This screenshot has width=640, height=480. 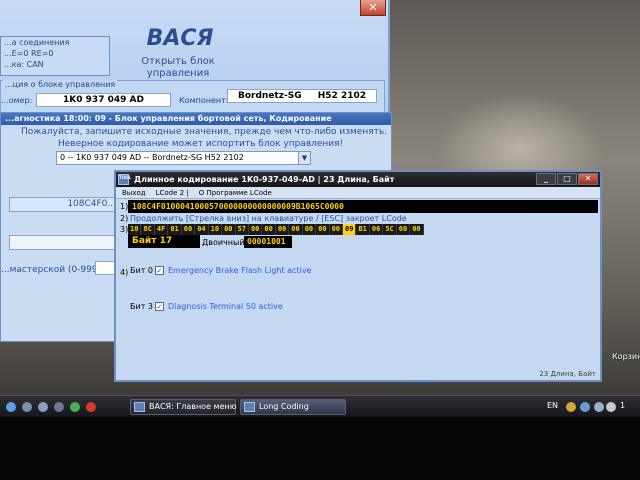 I want to click on clock: 1, so click(x=622, y=405).